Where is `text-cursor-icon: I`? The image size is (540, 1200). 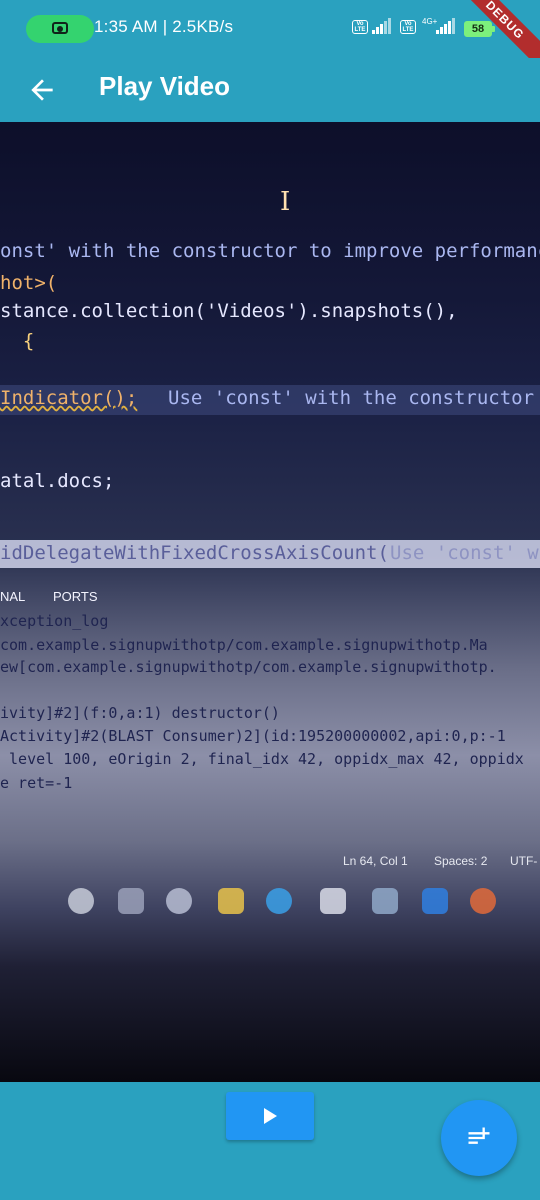
text-cursor-icon: I is located at coordinates (285, 202).